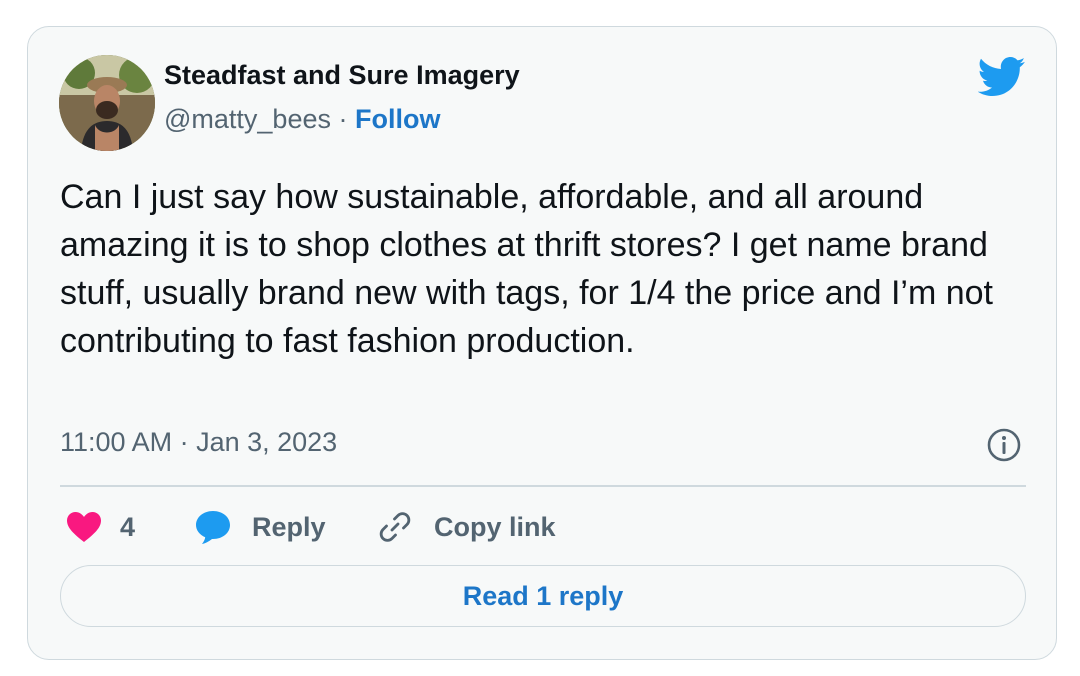  What do you see at coordinates (543, 486) in the screenshot?
I see `divider` at bounding box center [543, 486].